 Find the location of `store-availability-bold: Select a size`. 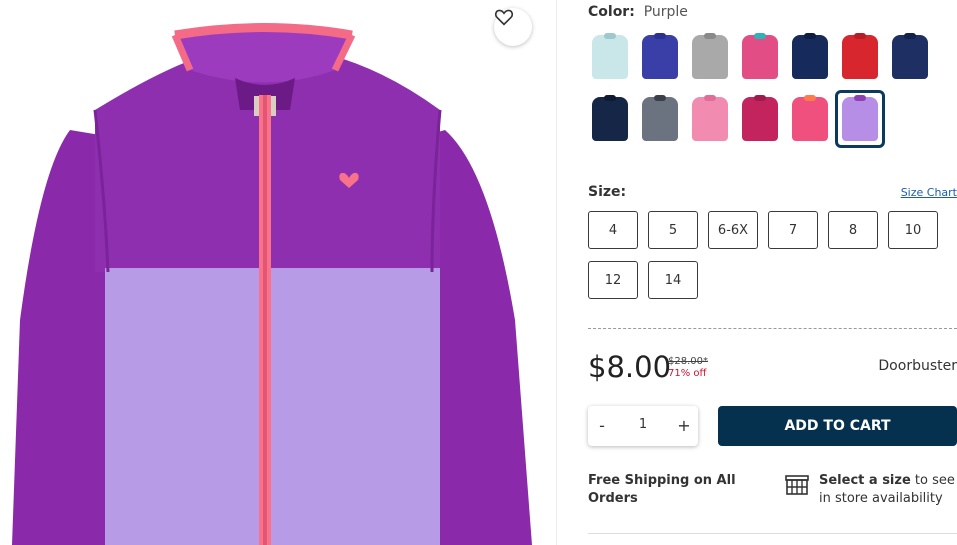

store-availability-bold: Select a size is located at coordinates (865, 480).